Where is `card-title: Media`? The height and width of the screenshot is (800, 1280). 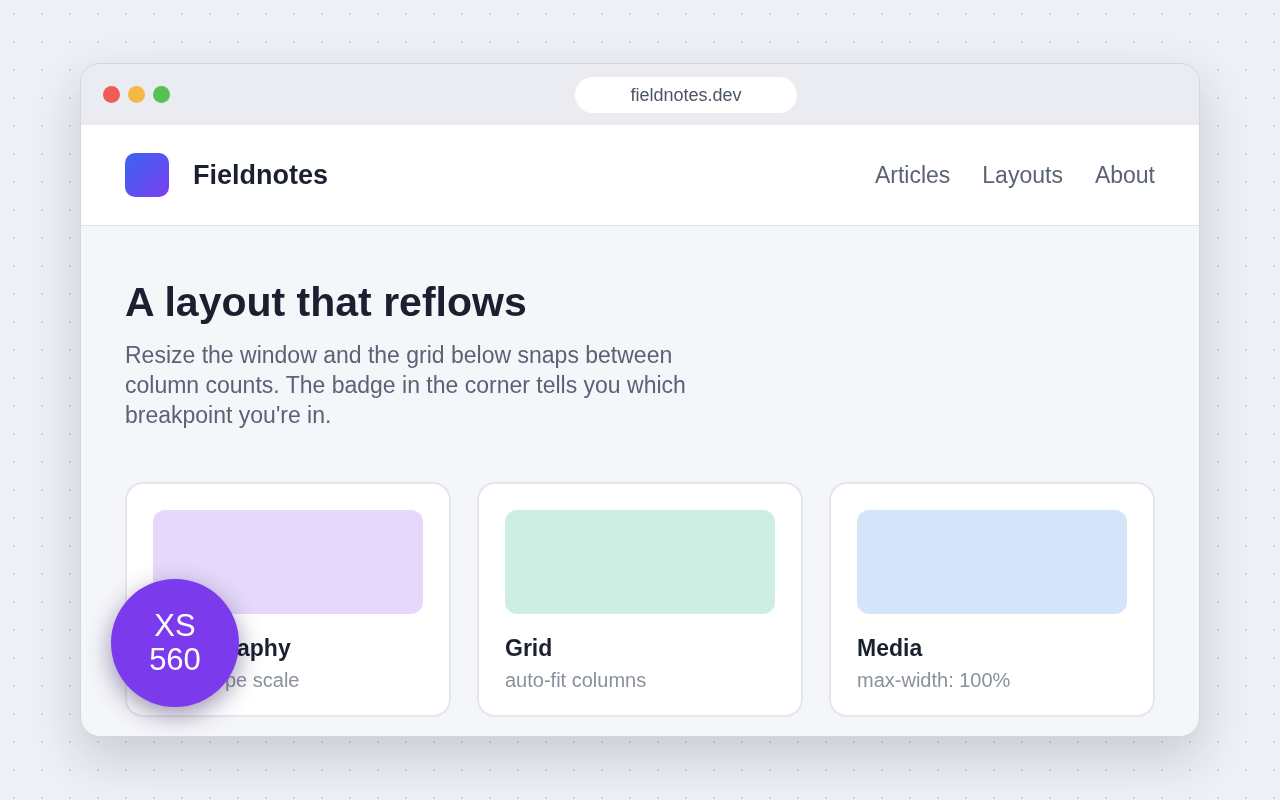 card-title: Media is located at coordinates (890, 648).